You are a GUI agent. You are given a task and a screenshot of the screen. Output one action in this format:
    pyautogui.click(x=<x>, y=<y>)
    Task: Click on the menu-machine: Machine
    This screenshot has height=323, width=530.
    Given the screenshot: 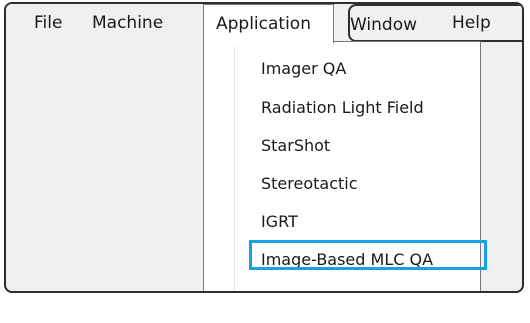 What is the action you would take?
    pyautogui.click(x=127, y=23)
    